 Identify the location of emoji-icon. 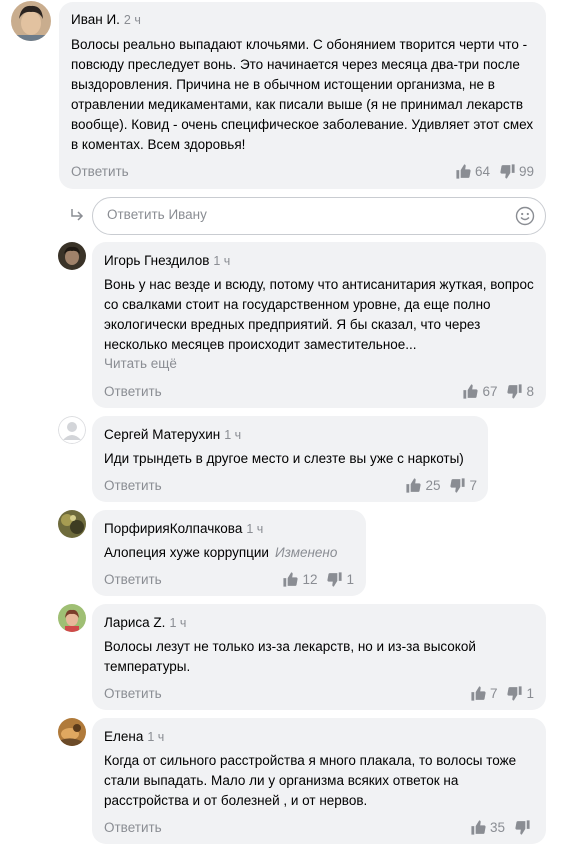
(525, 216).